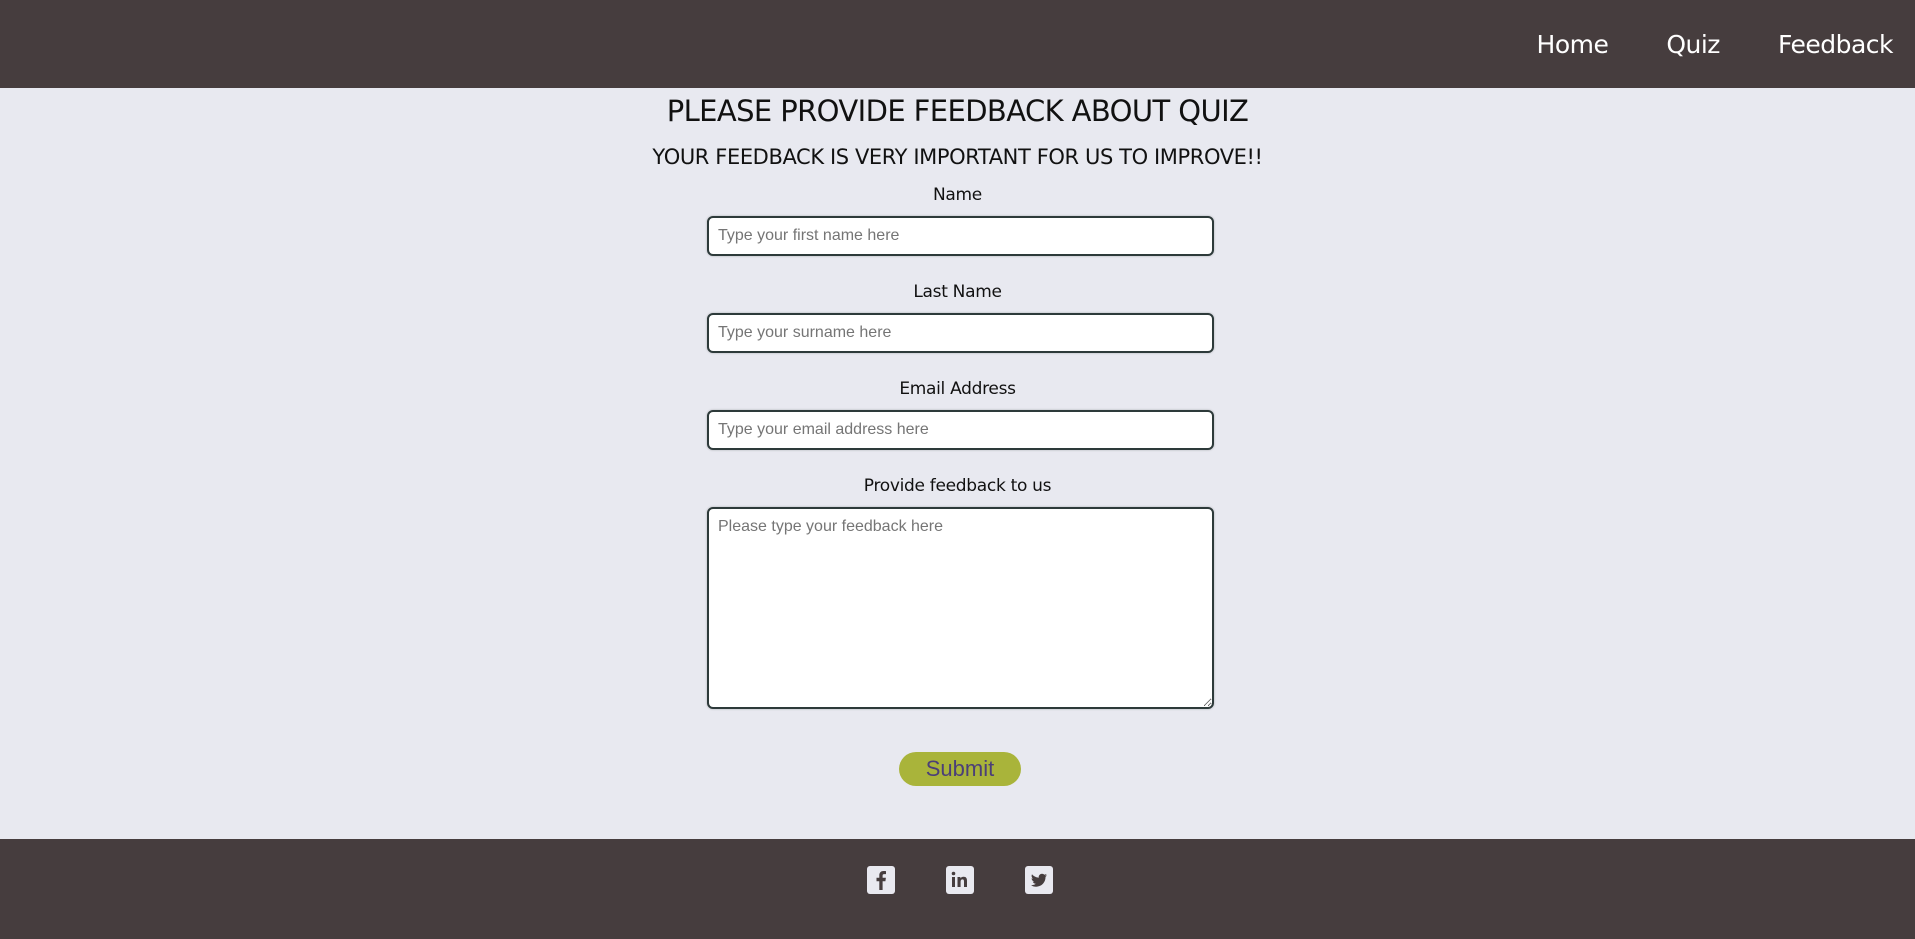 The image size is (1915, 939). I want to click on footer, so click(957, 889).